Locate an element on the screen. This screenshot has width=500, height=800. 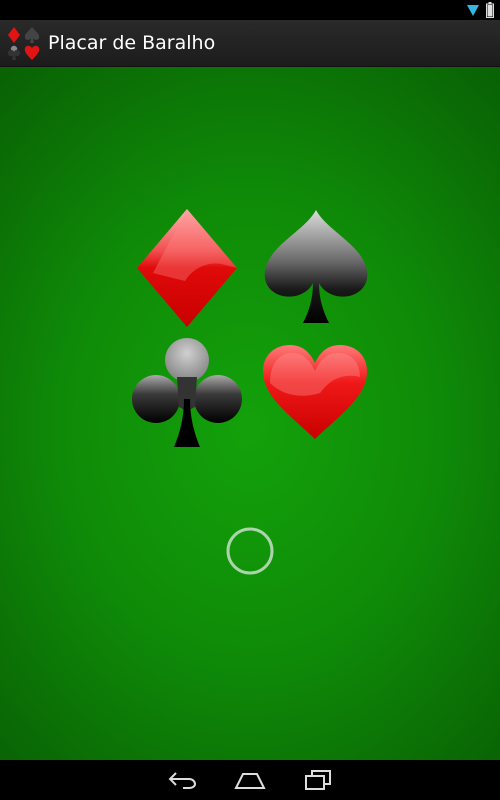
heart-icon is located at coordinates (315, 392).